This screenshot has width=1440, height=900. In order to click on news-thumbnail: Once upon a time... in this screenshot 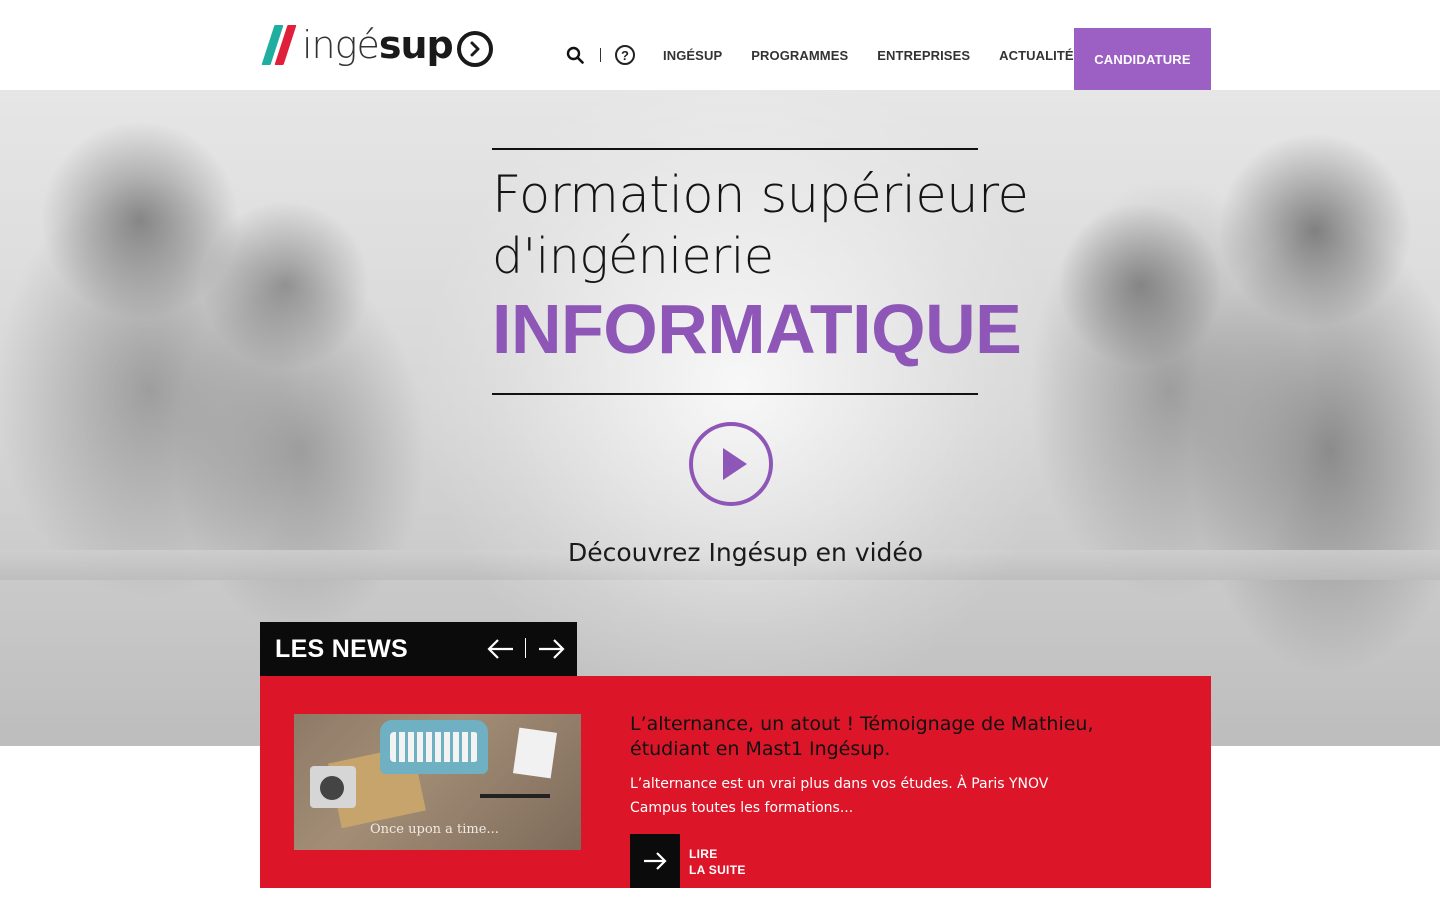, I will do `click(437, 782)`.